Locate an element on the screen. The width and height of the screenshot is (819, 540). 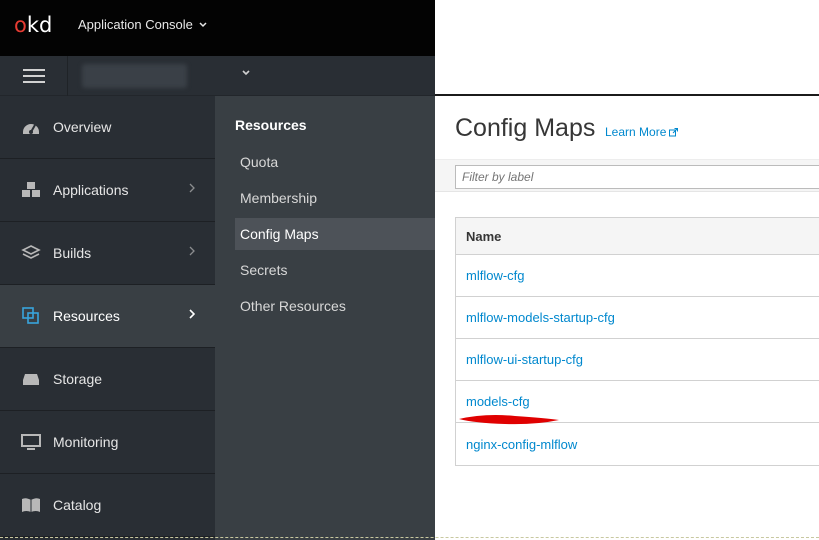
filter-by-label-input is located at coordinates (637, 177).